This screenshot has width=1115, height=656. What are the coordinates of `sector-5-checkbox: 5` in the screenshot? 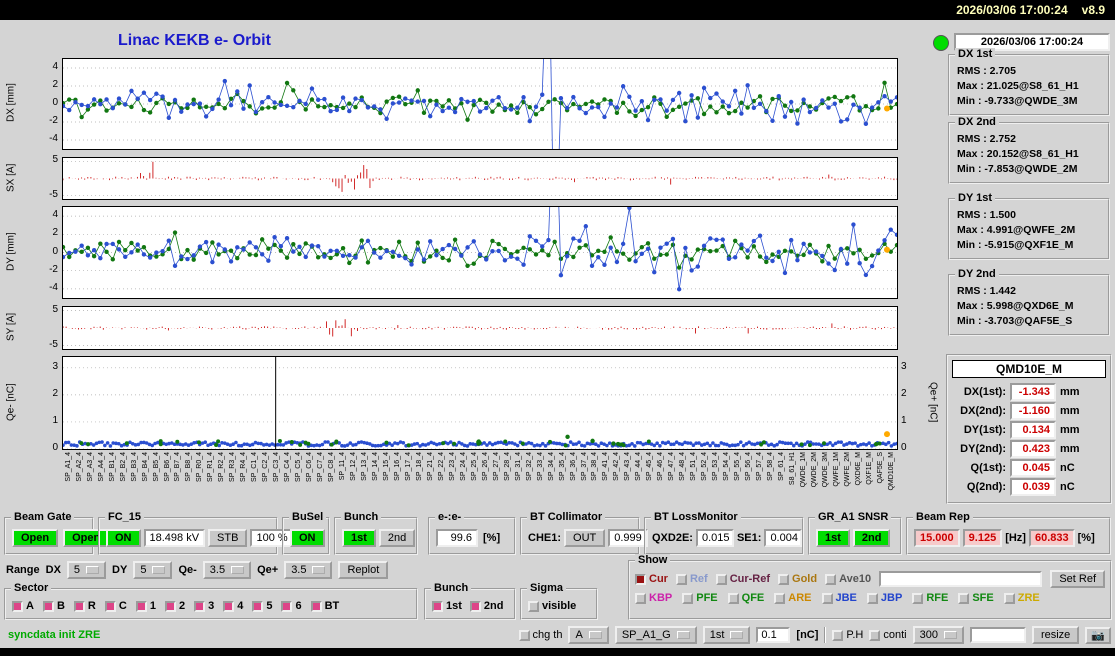 It's located at (262, 606).